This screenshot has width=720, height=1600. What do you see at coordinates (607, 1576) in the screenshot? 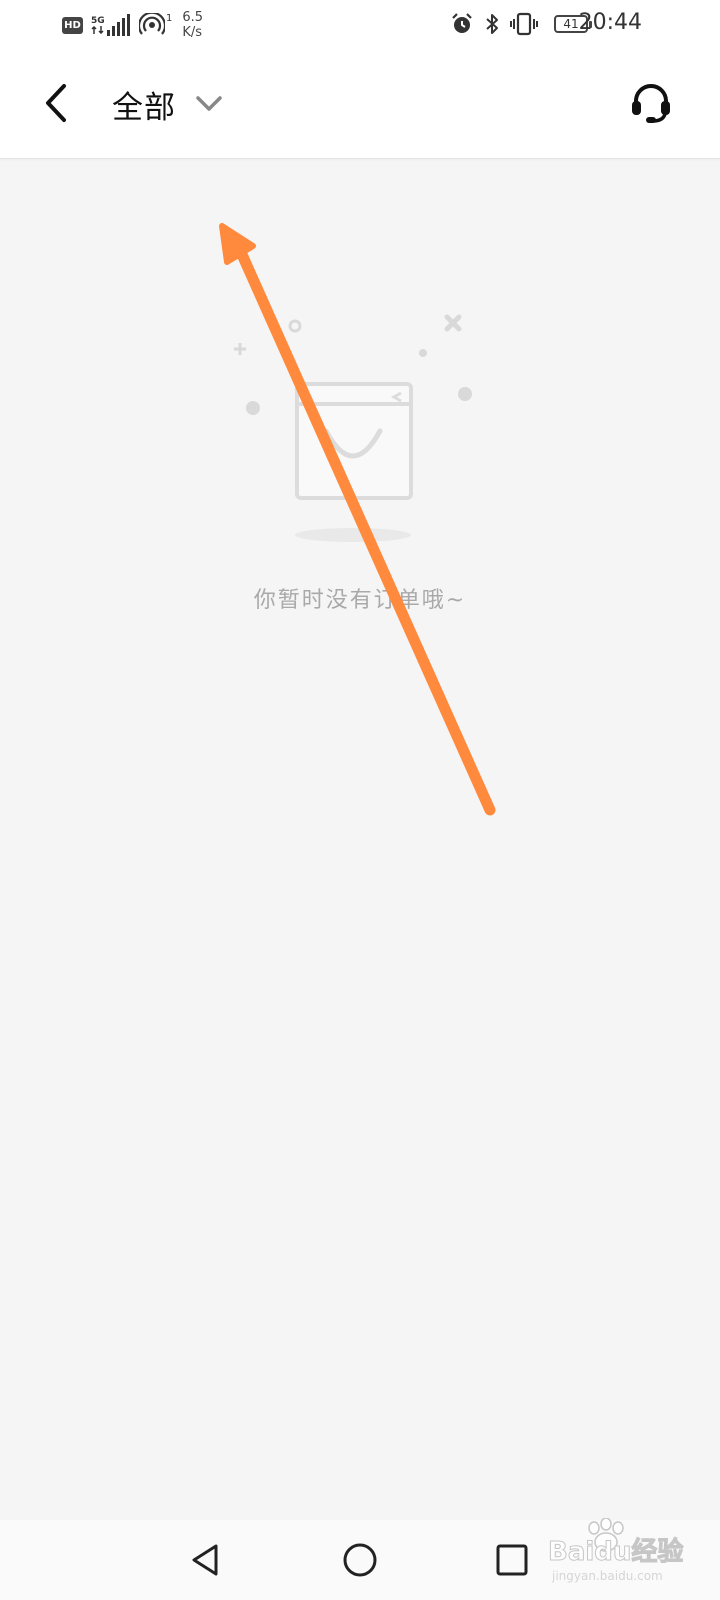
I see `watermark-url: jingyan.baidu.com` at bounding box center [607, 1576].